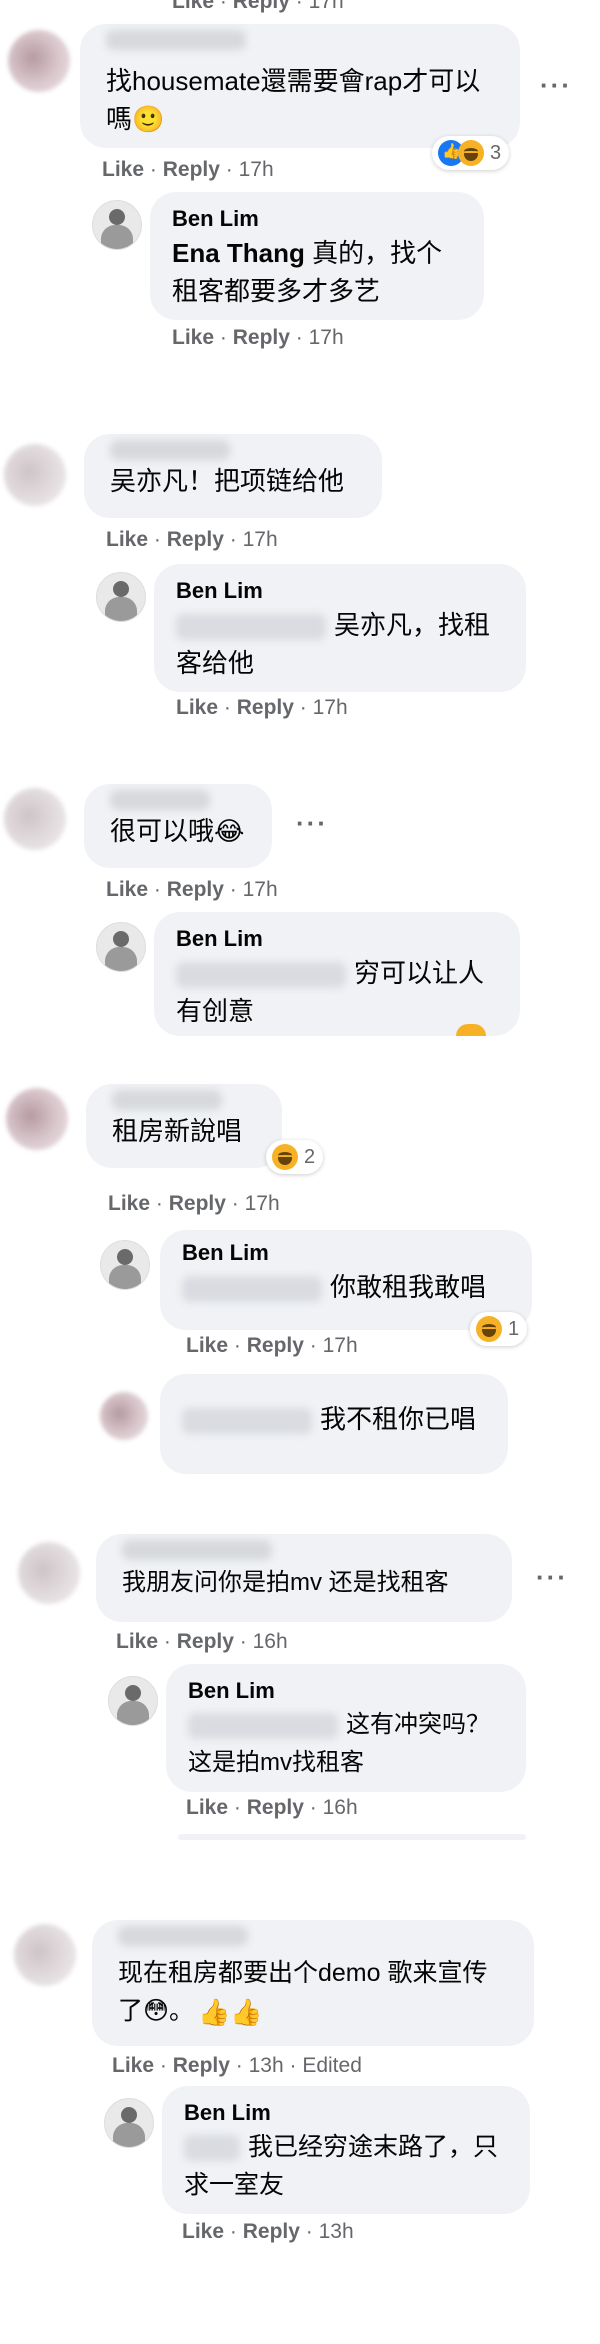 The width and height of the screenshot is (600, 2344). What do you see at coordinates (238, 253) in the screenshot?
I see `mention-link: Ena Thang` at bounding box center [238, 253].